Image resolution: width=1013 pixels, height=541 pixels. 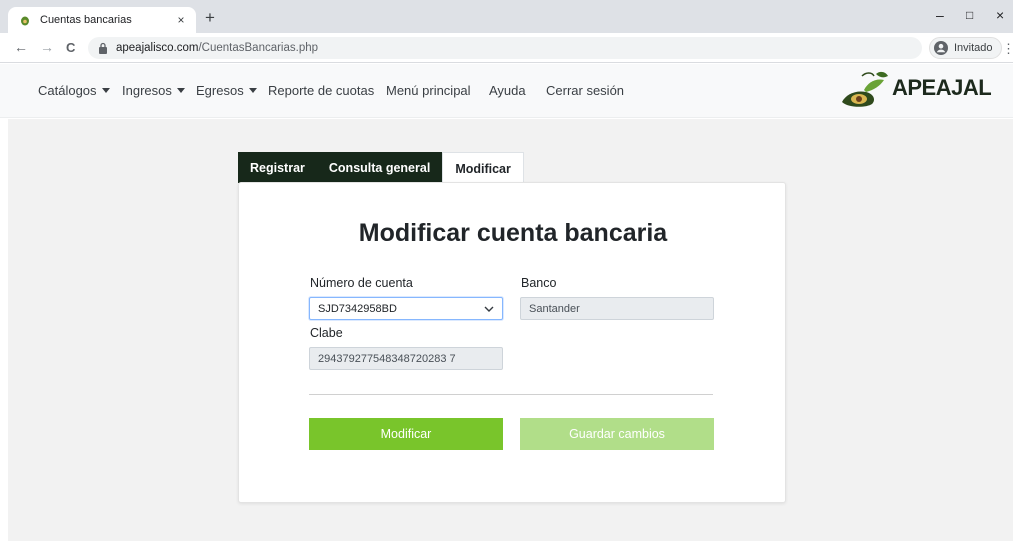 What do you see at coordinates (147, 90) in the screenshot?
I see `nav-ingresos-label: Ingresos` at bounding box center [147, 90].